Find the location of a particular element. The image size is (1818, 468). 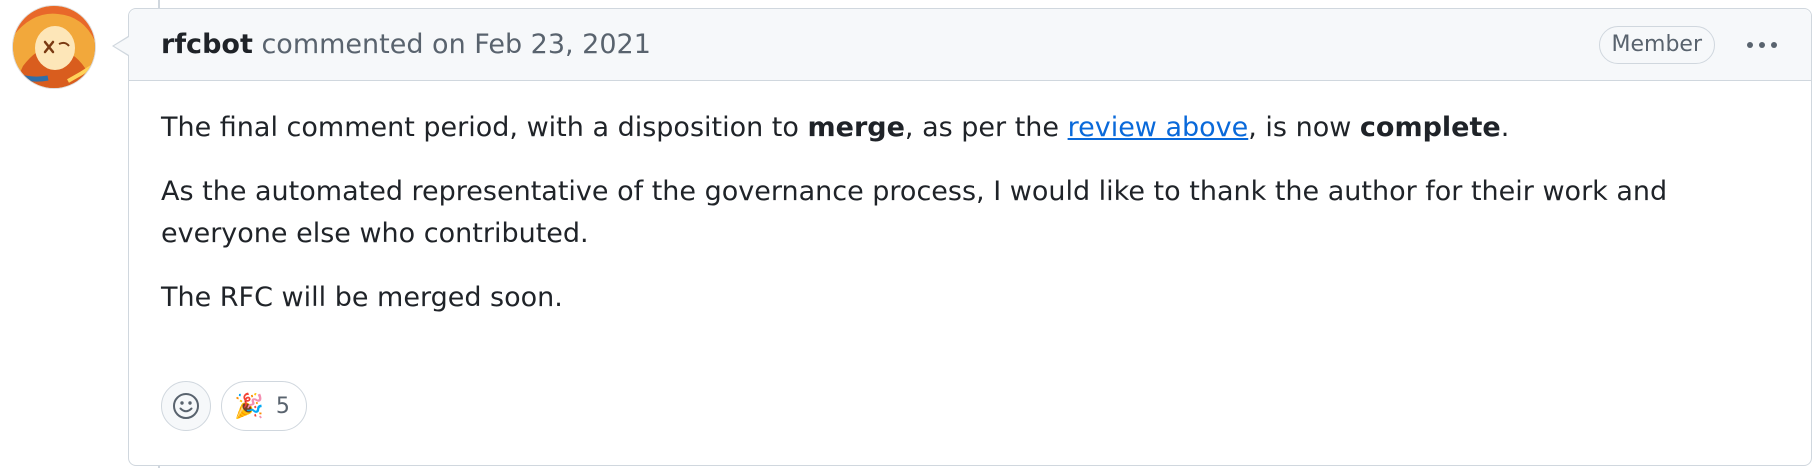

add-reaction-button is located at coordinates (186, 406).